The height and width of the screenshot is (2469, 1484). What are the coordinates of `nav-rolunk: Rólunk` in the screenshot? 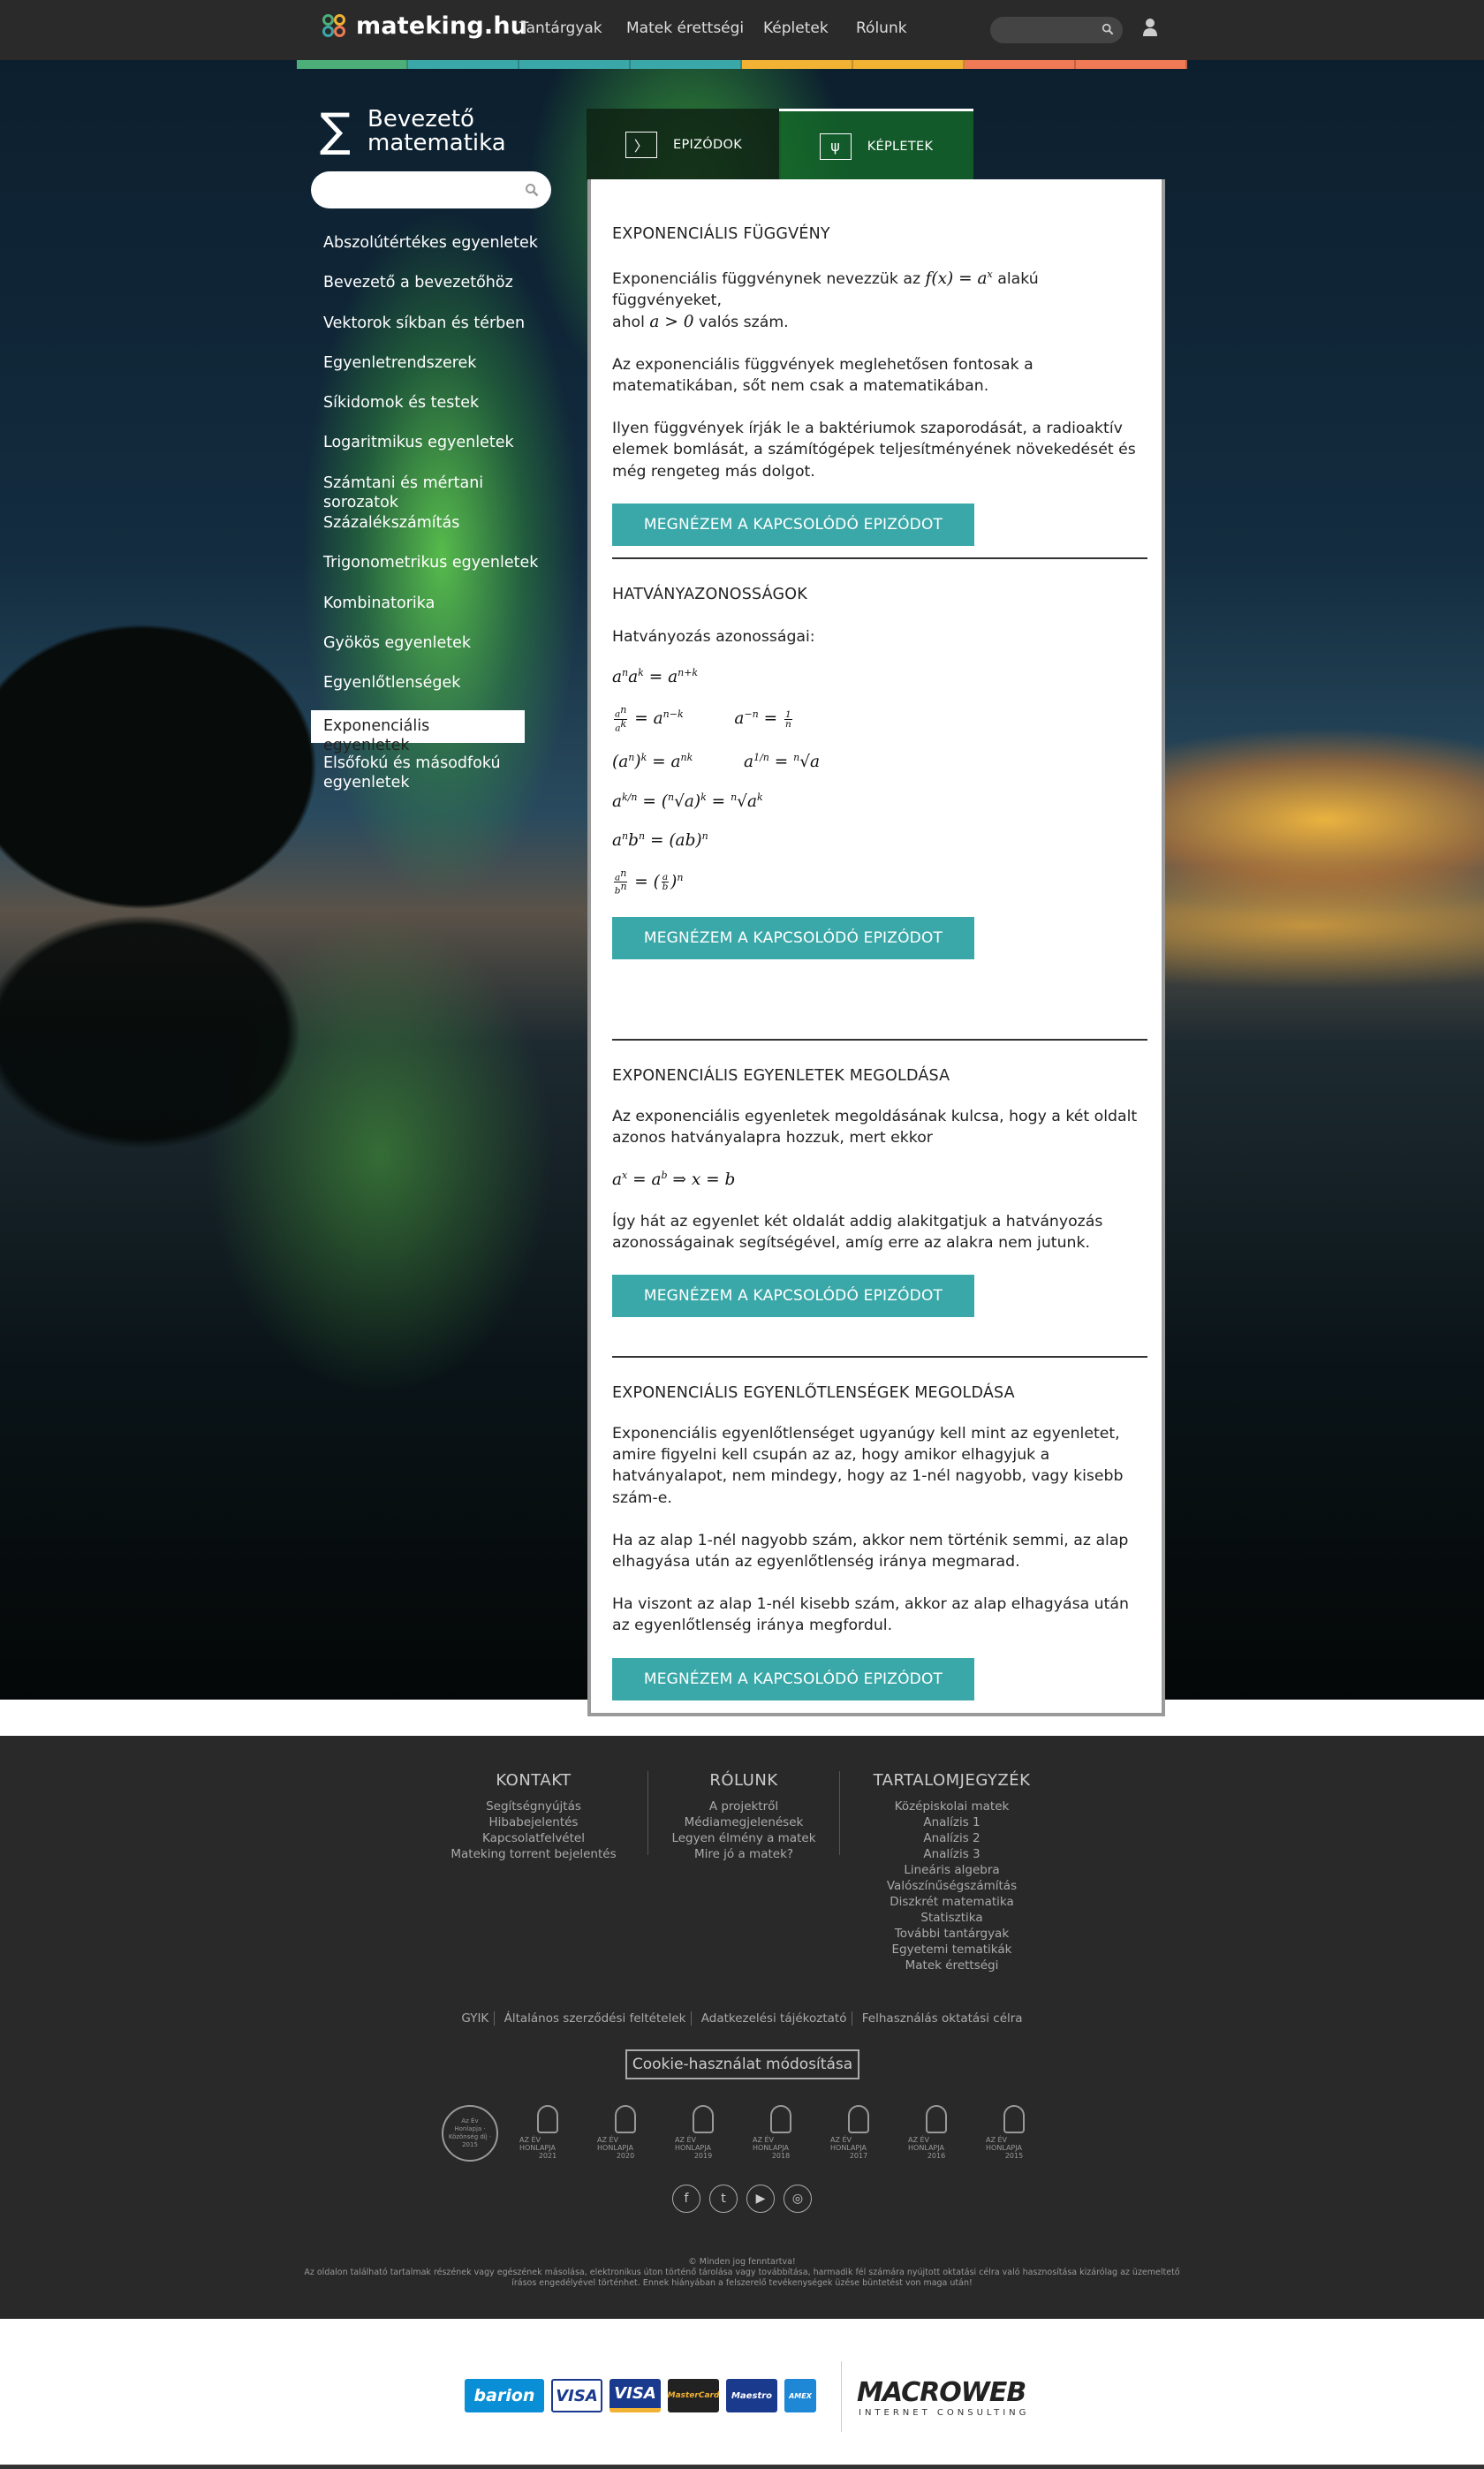 It's located at (881, 28).